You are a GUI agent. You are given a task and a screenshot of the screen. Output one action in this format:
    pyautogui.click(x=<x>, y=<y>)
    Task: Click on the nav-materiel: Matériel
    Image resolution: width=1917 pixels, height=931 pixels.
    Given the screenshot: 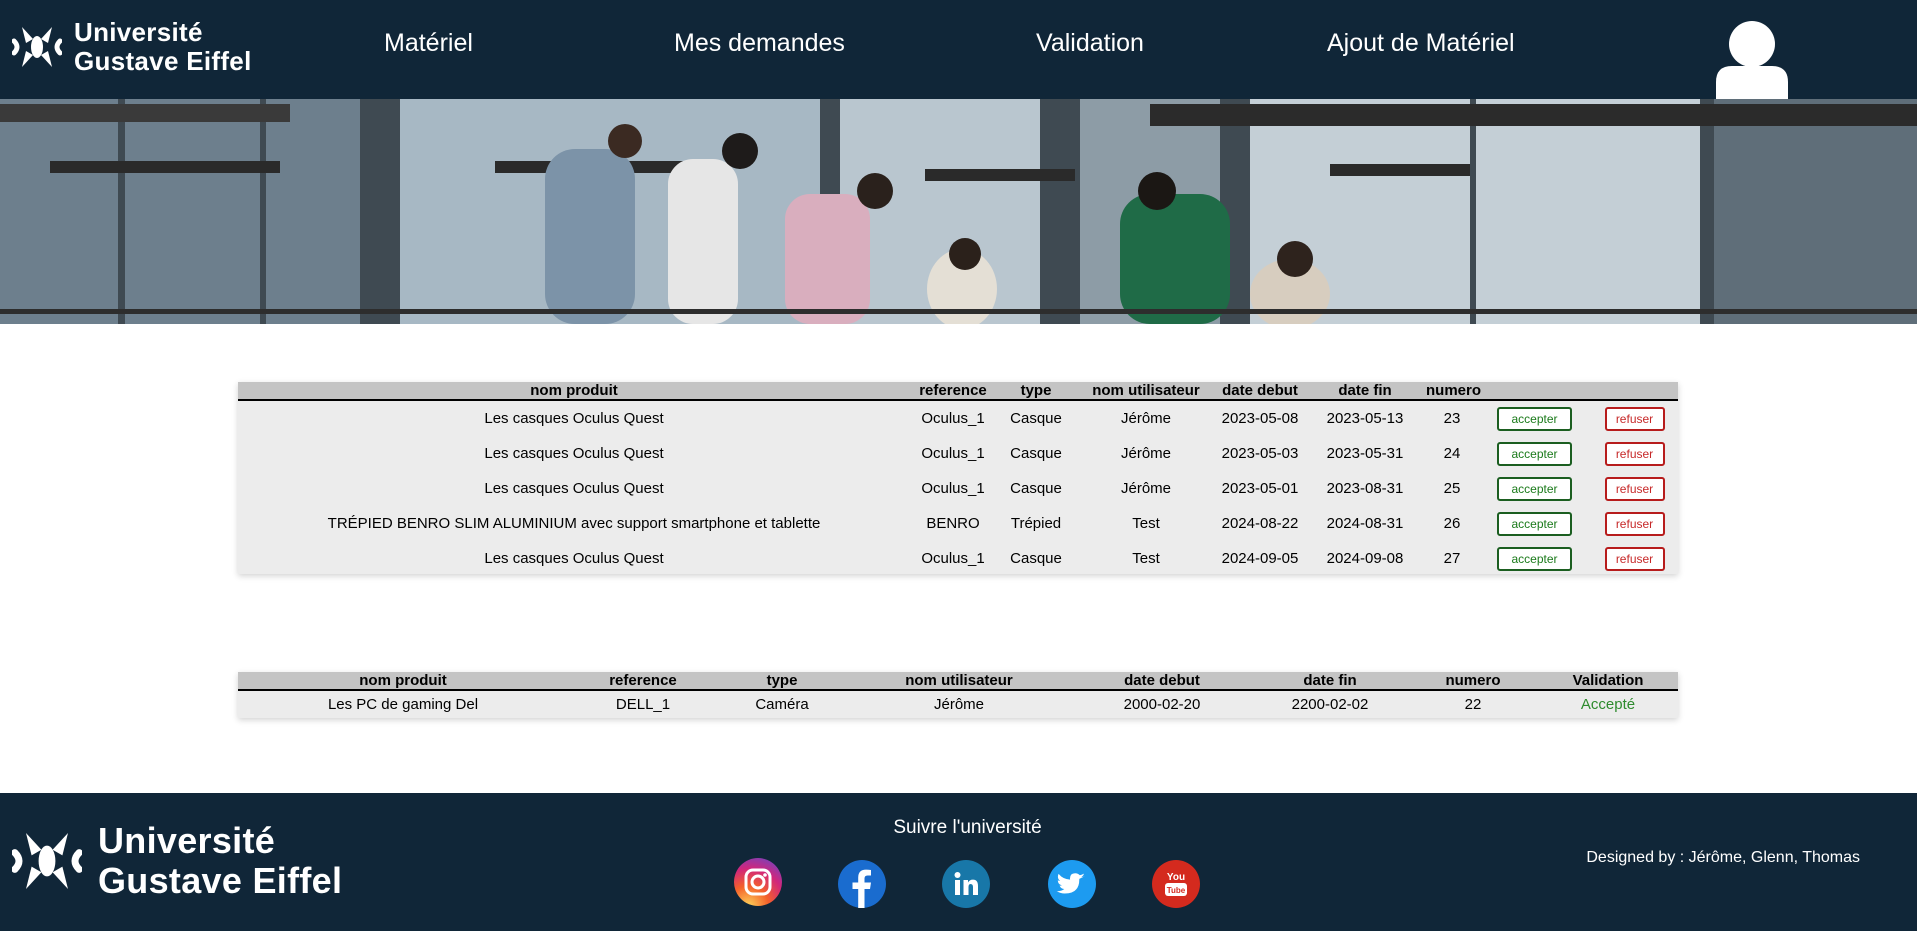 What is the action you would take?
    pyautogui.click(x=428, y=43)
    